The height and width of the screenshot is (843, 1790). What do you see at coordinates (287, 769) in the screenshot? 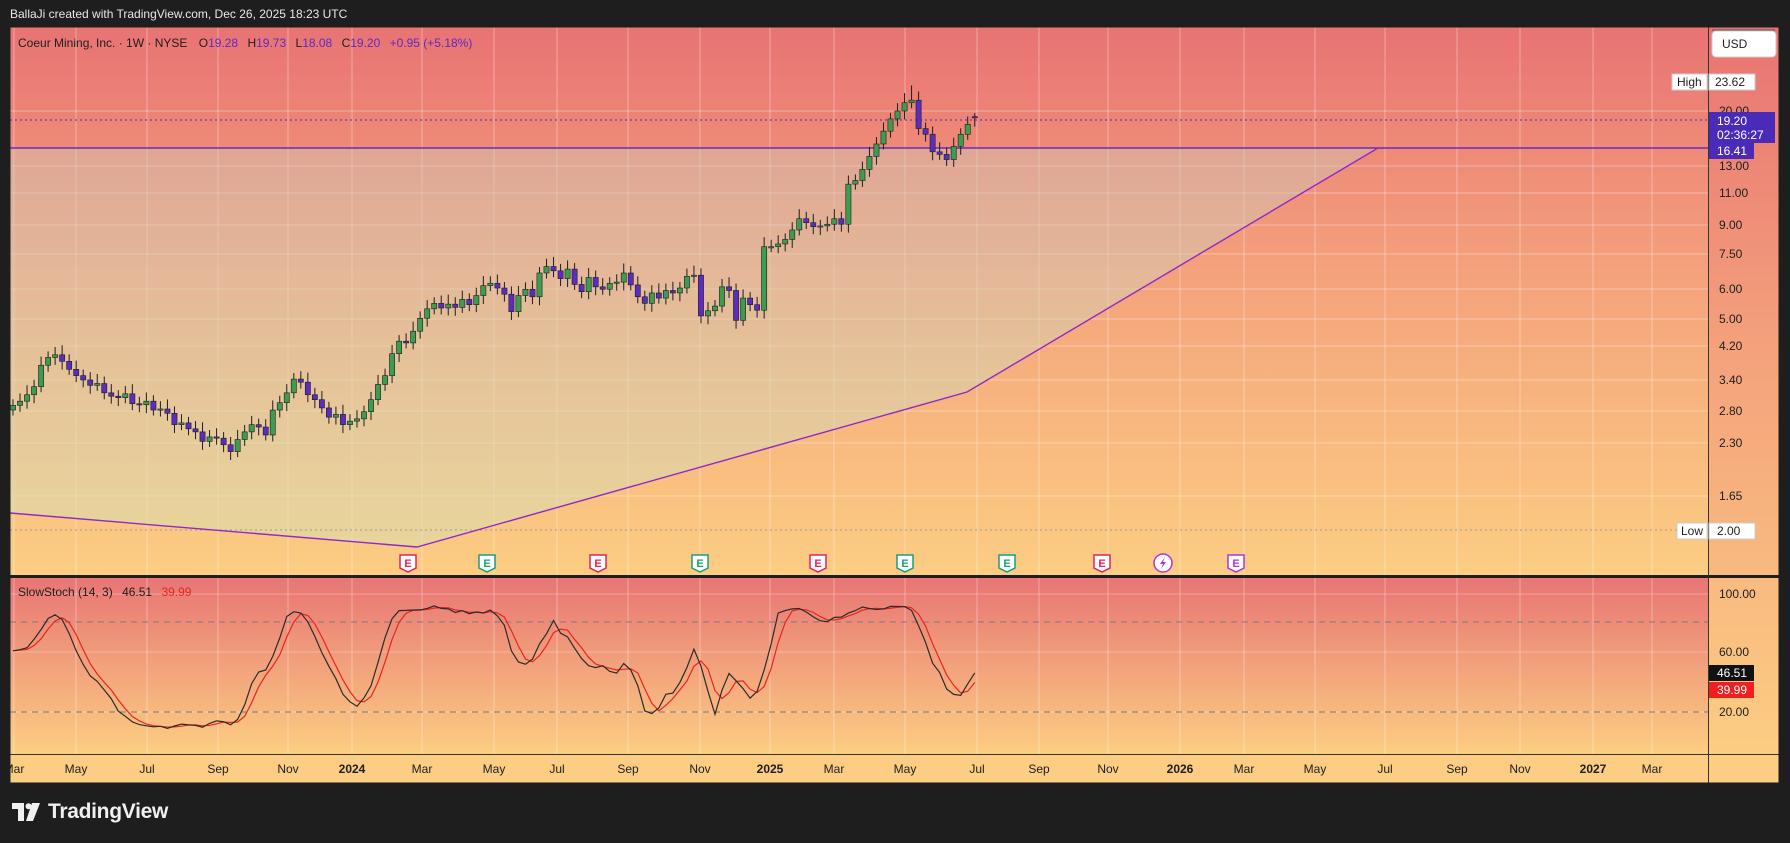
I see `time-tick-label: Nov` at bounding box center [287, 769].